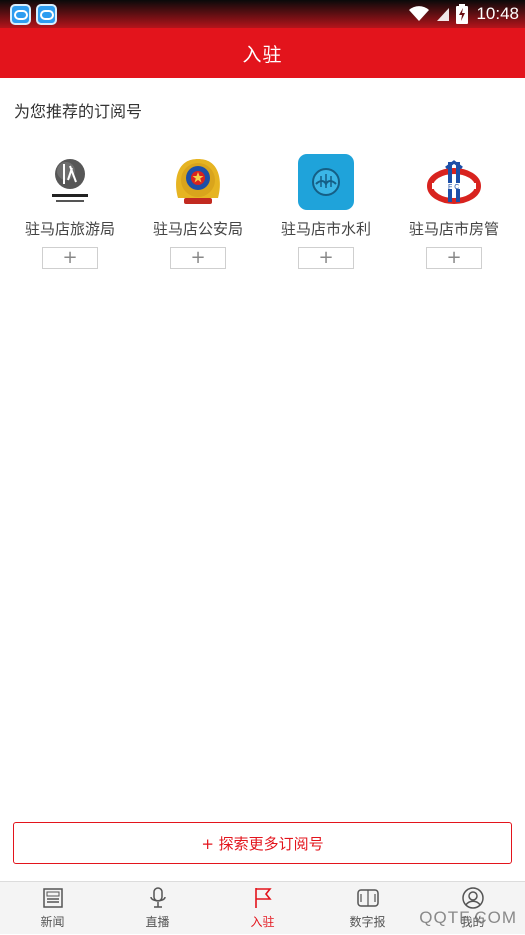 The width and height of the screenshot is (525, 935). I want to click on subscription-item: 驻马店旅游局 +, so click(70, 209).